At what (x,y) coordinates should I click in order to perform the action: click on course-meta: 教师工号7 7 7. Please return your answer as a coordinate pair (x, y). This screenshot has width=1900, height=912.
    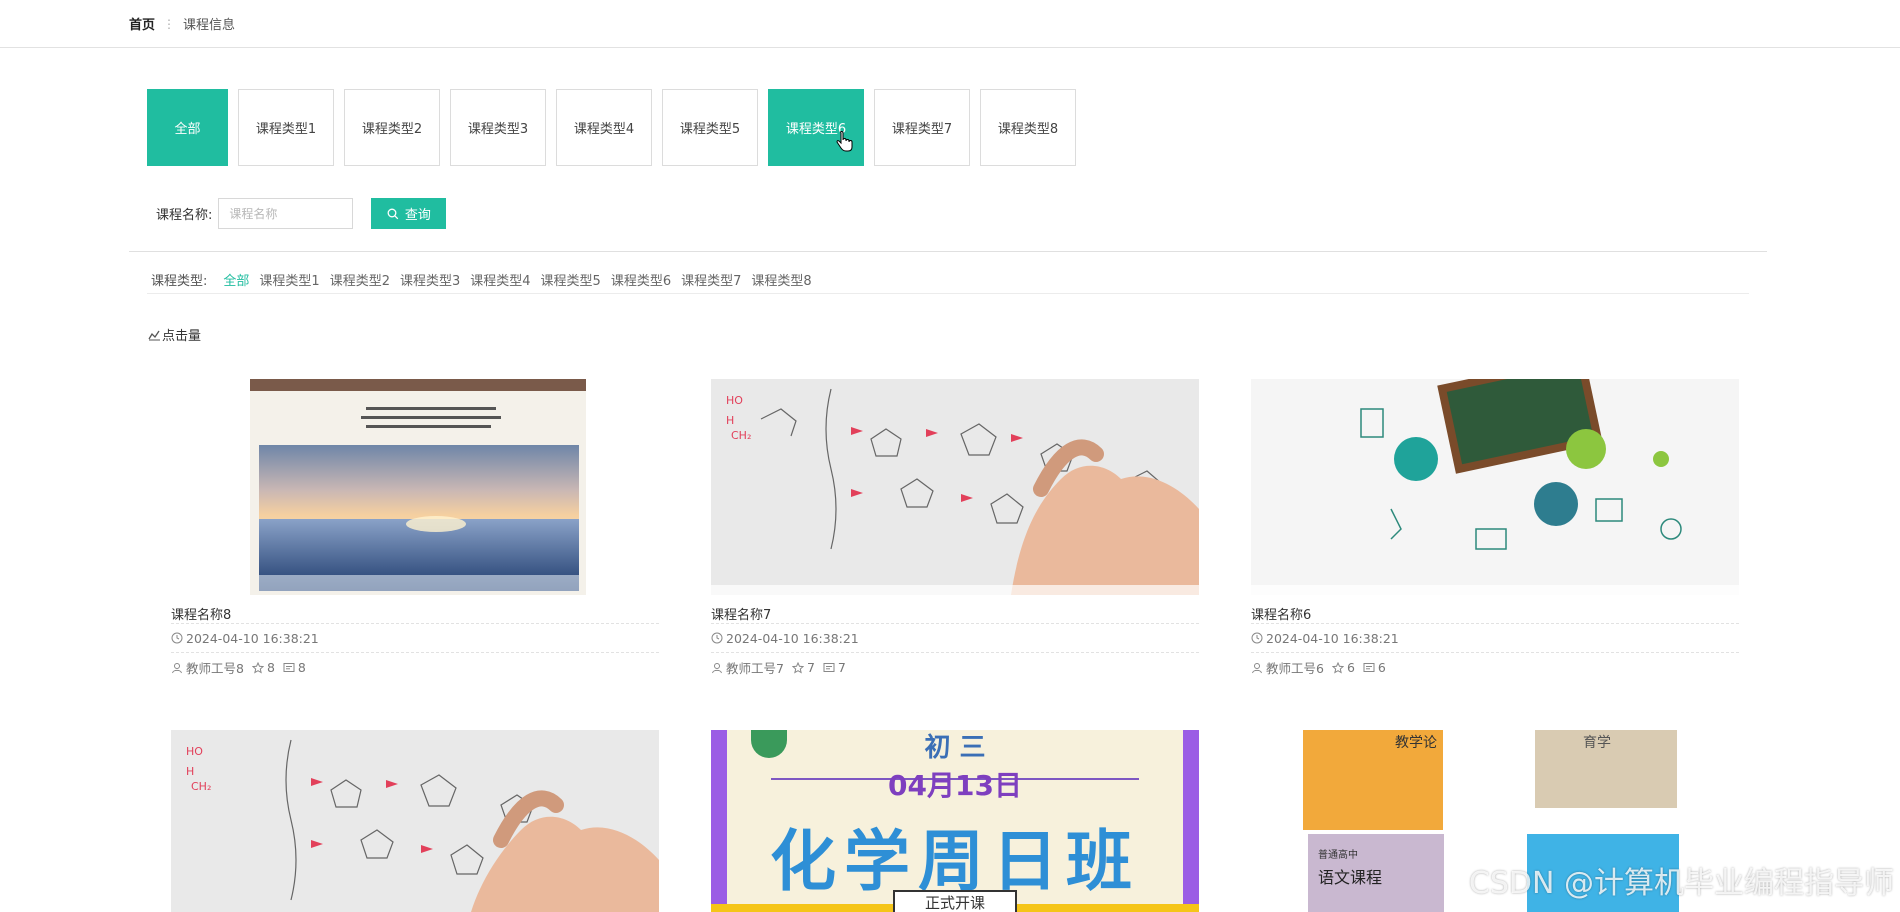
    Looking at the image, I should click on (955, 667).